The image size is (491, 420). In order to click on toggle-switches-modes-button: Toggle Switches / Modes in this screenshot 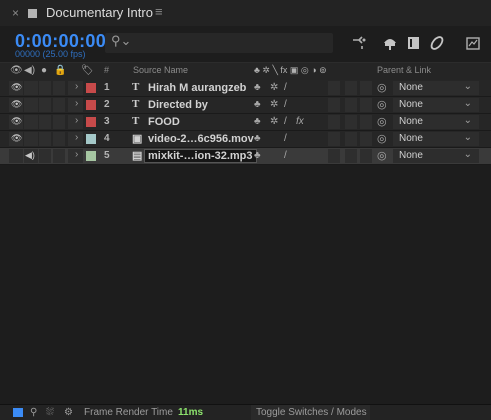, I will do `click(310, 412)`.